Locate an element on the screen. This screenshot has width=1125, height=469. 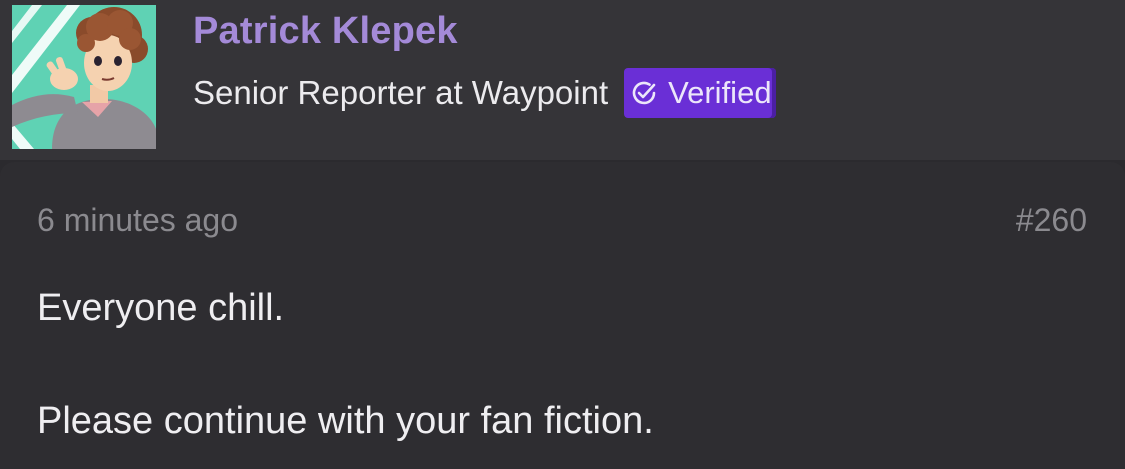
author-role: Senior Reporter at Waypoint is located at coordinates (401, 92).